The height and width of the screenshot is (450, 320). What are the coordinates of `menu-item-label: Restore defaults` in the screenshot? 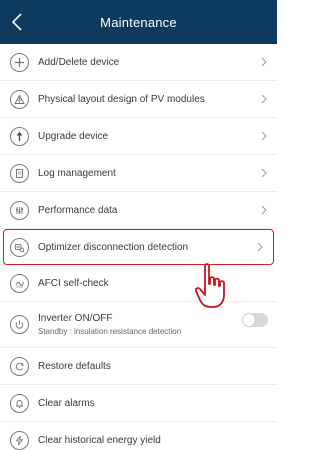 It's located at (74, 366).